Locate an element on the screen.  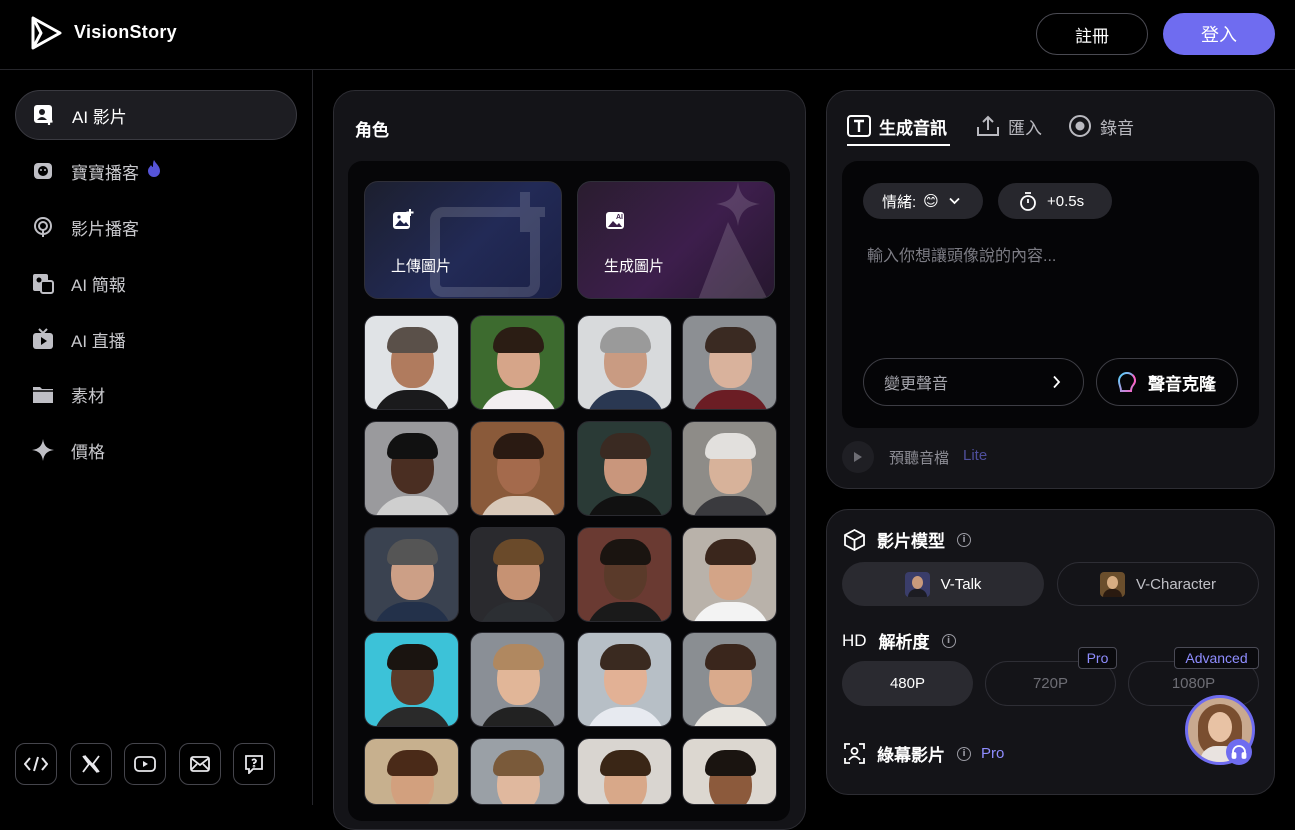
live-tv-icon is located at coordinates (43, 339).